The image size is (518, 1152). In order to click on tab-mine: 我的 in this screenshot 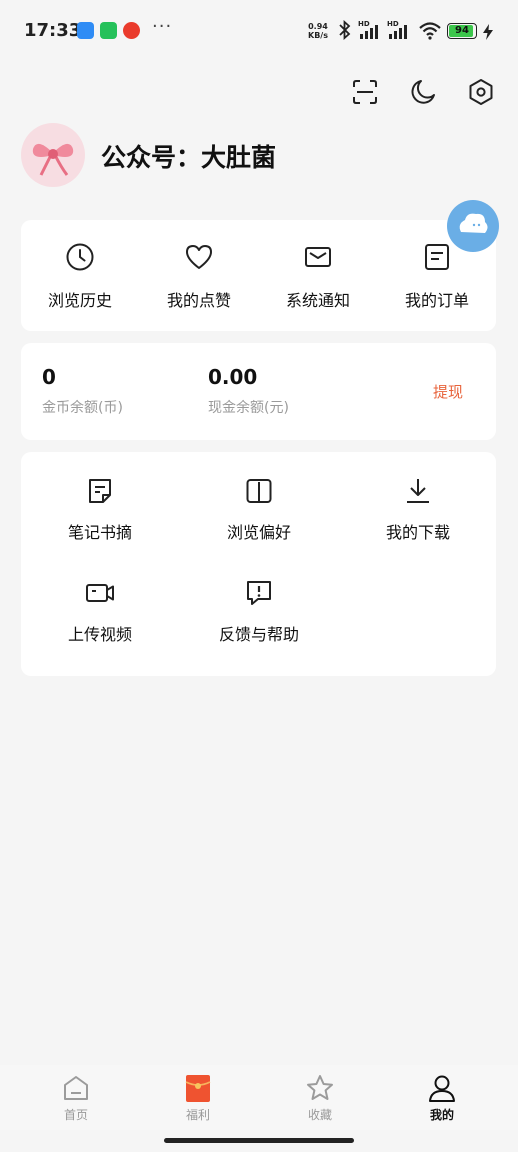, I will do `click(442, 1098)`.